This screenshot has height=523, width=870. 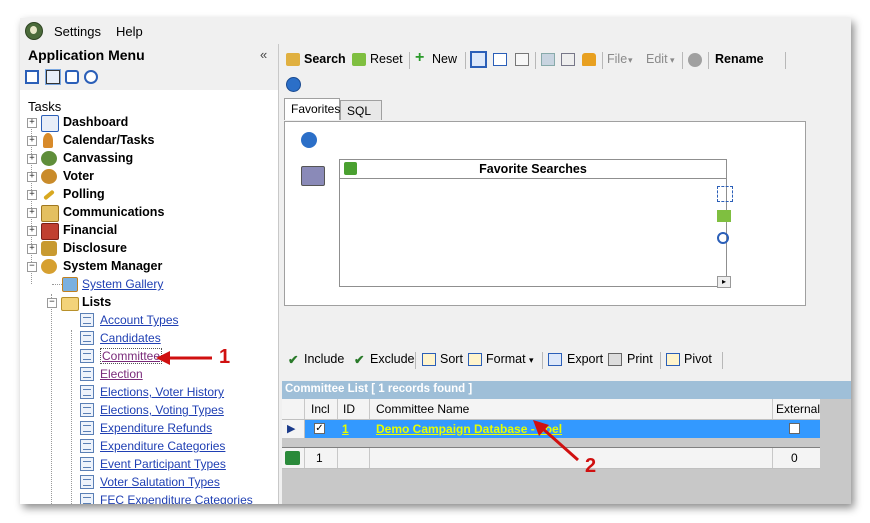 I want to click on annotation-label-1: 1, so click(x=225, y=357).